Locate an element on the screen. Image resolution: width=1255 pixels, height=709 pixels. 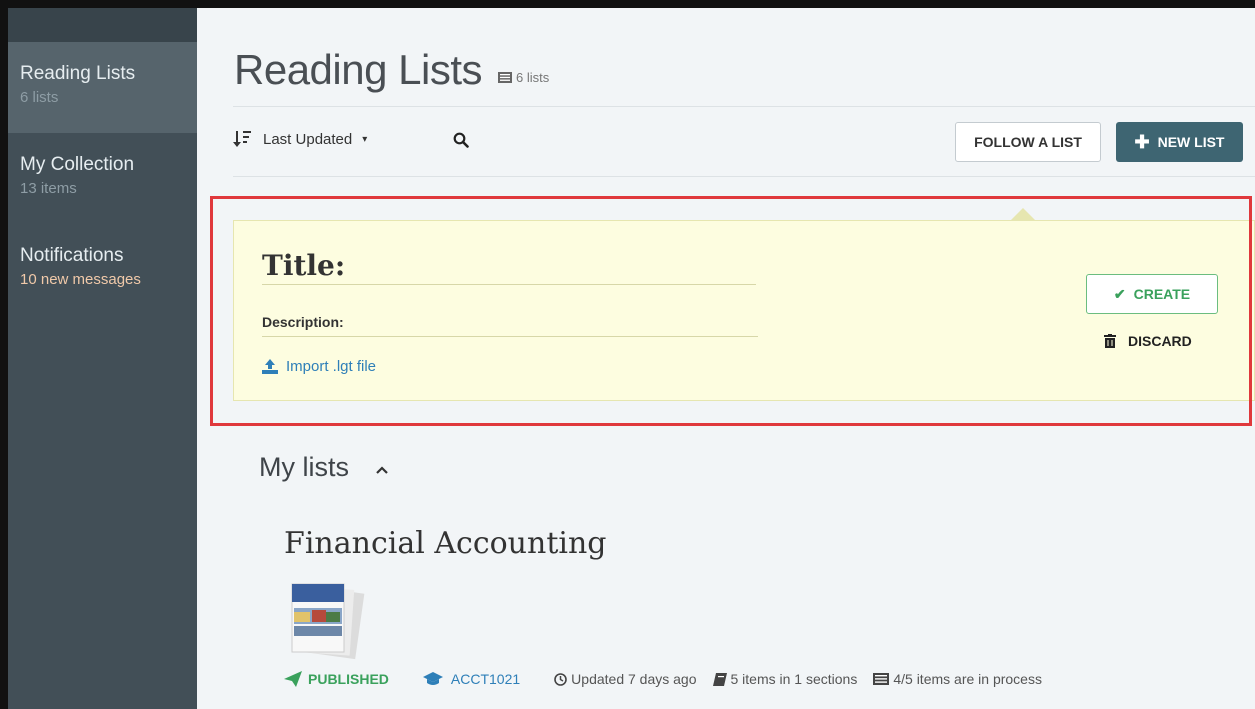
clock-icon is located at coordinates (560, 679).